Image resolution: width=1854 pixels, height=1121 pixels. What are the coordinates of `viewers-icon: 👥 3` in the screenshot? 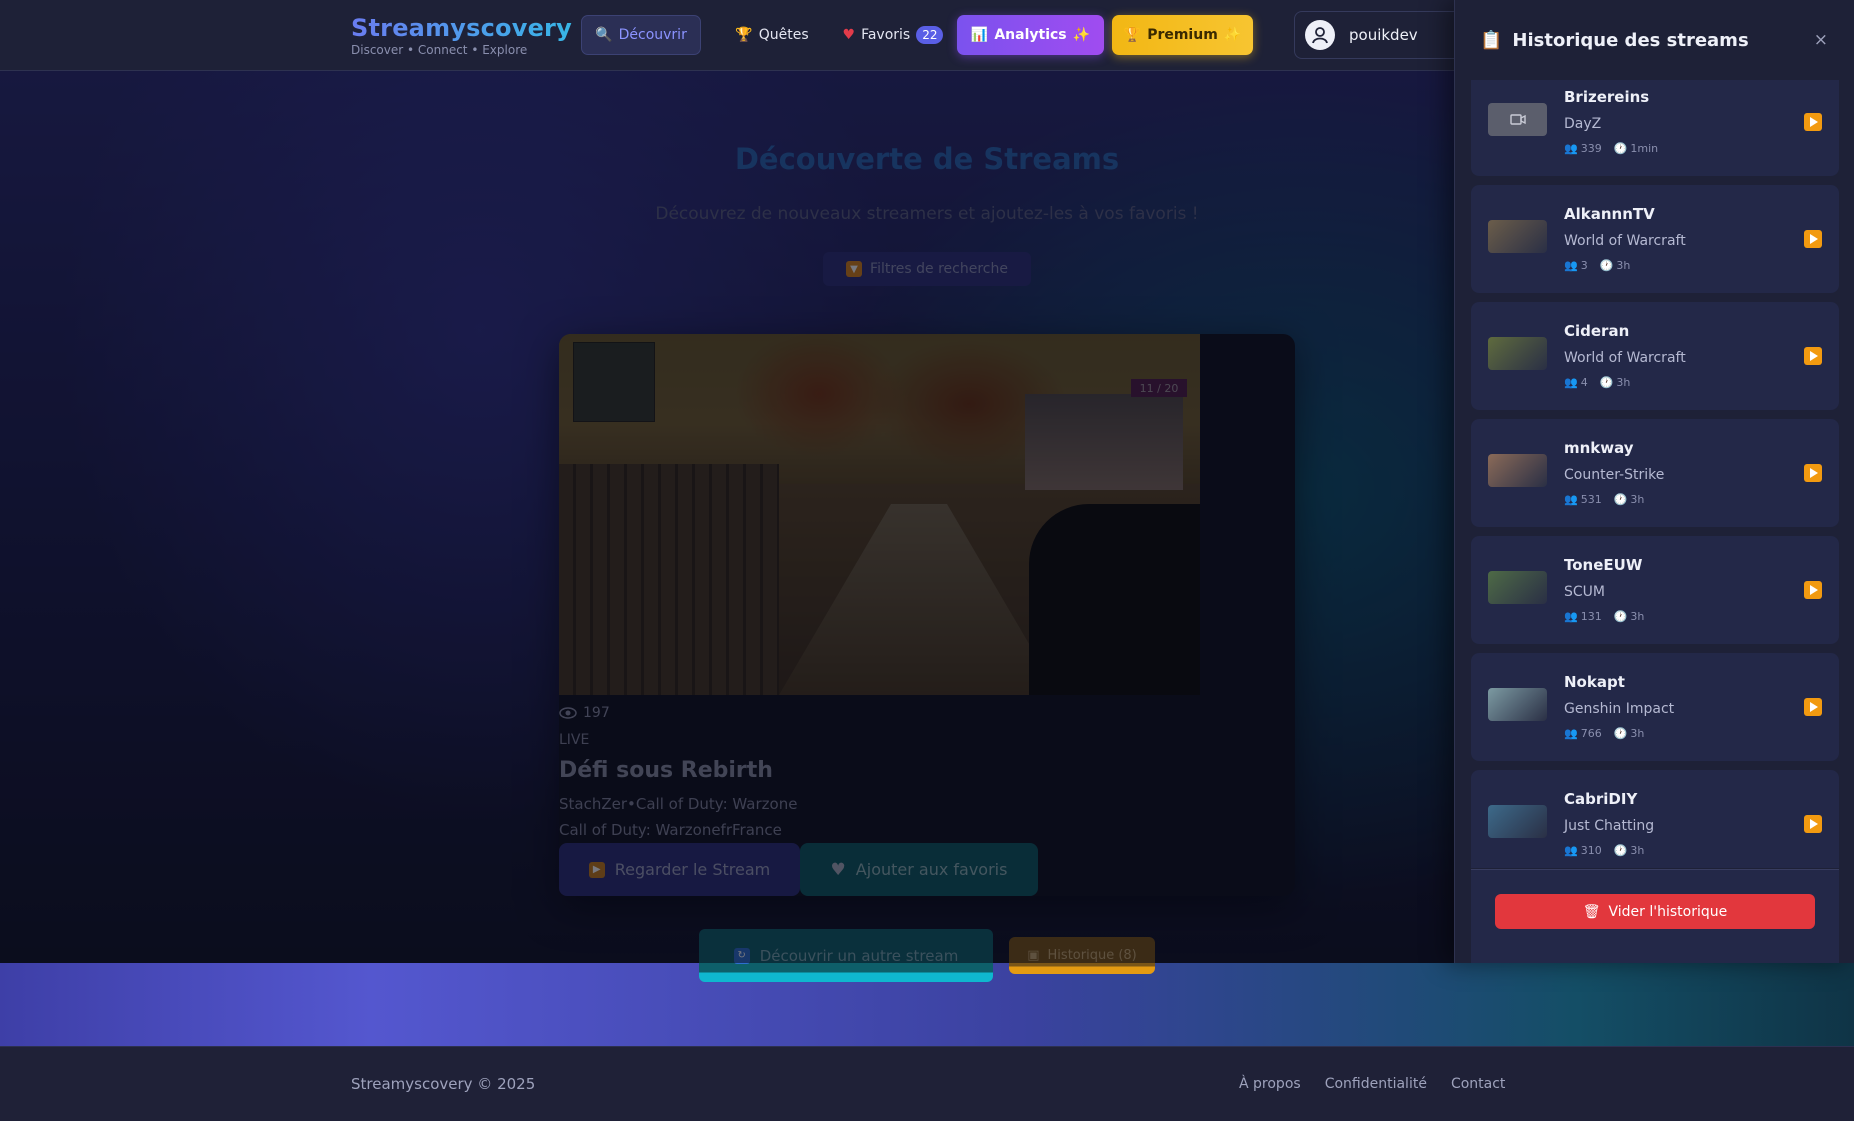 It's located at (1576, 265).